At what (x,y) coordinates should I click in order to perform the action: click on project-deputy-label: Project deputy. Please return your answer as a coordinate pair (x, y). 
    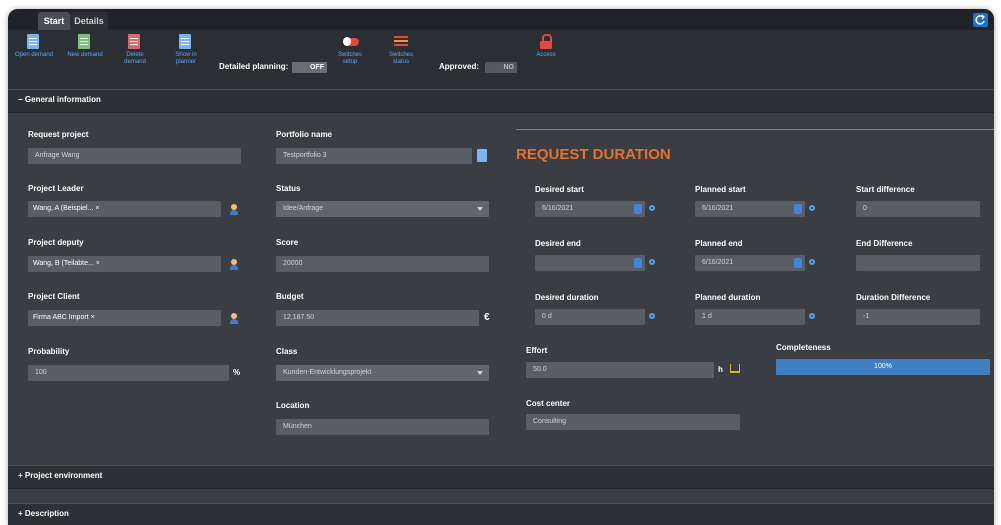
    Looking at the image, I should click on (56, 242).